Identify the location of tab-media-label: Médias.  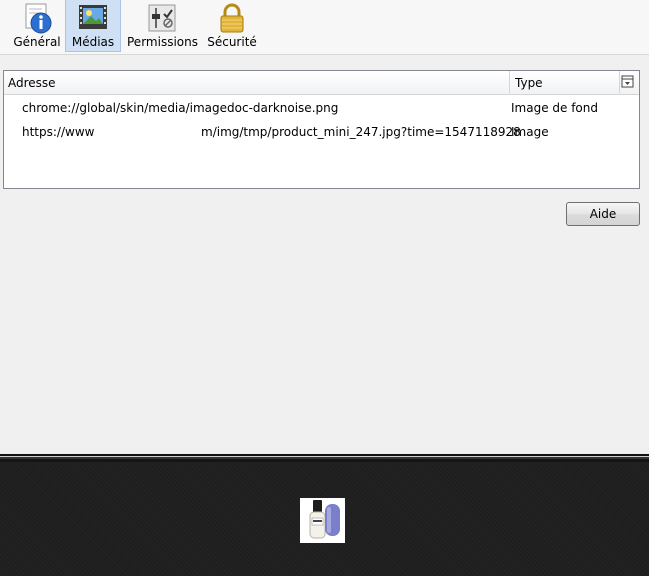
(93, 42).